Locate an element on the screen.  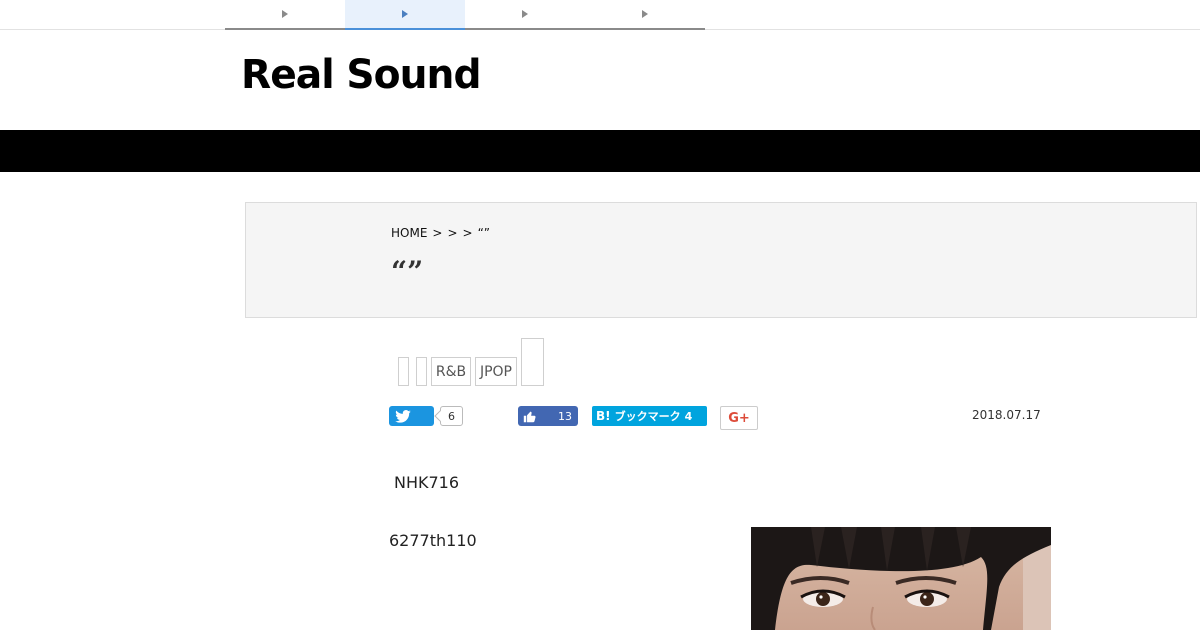
breadcrumb-home: HOME is located at coordinates (409, 233).